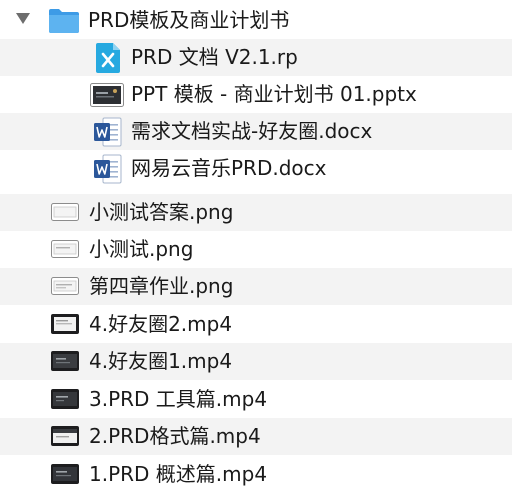 The width and height of the screenshot is (512, 498). I want to click on pptx-preview-icon, so click(107, 97).